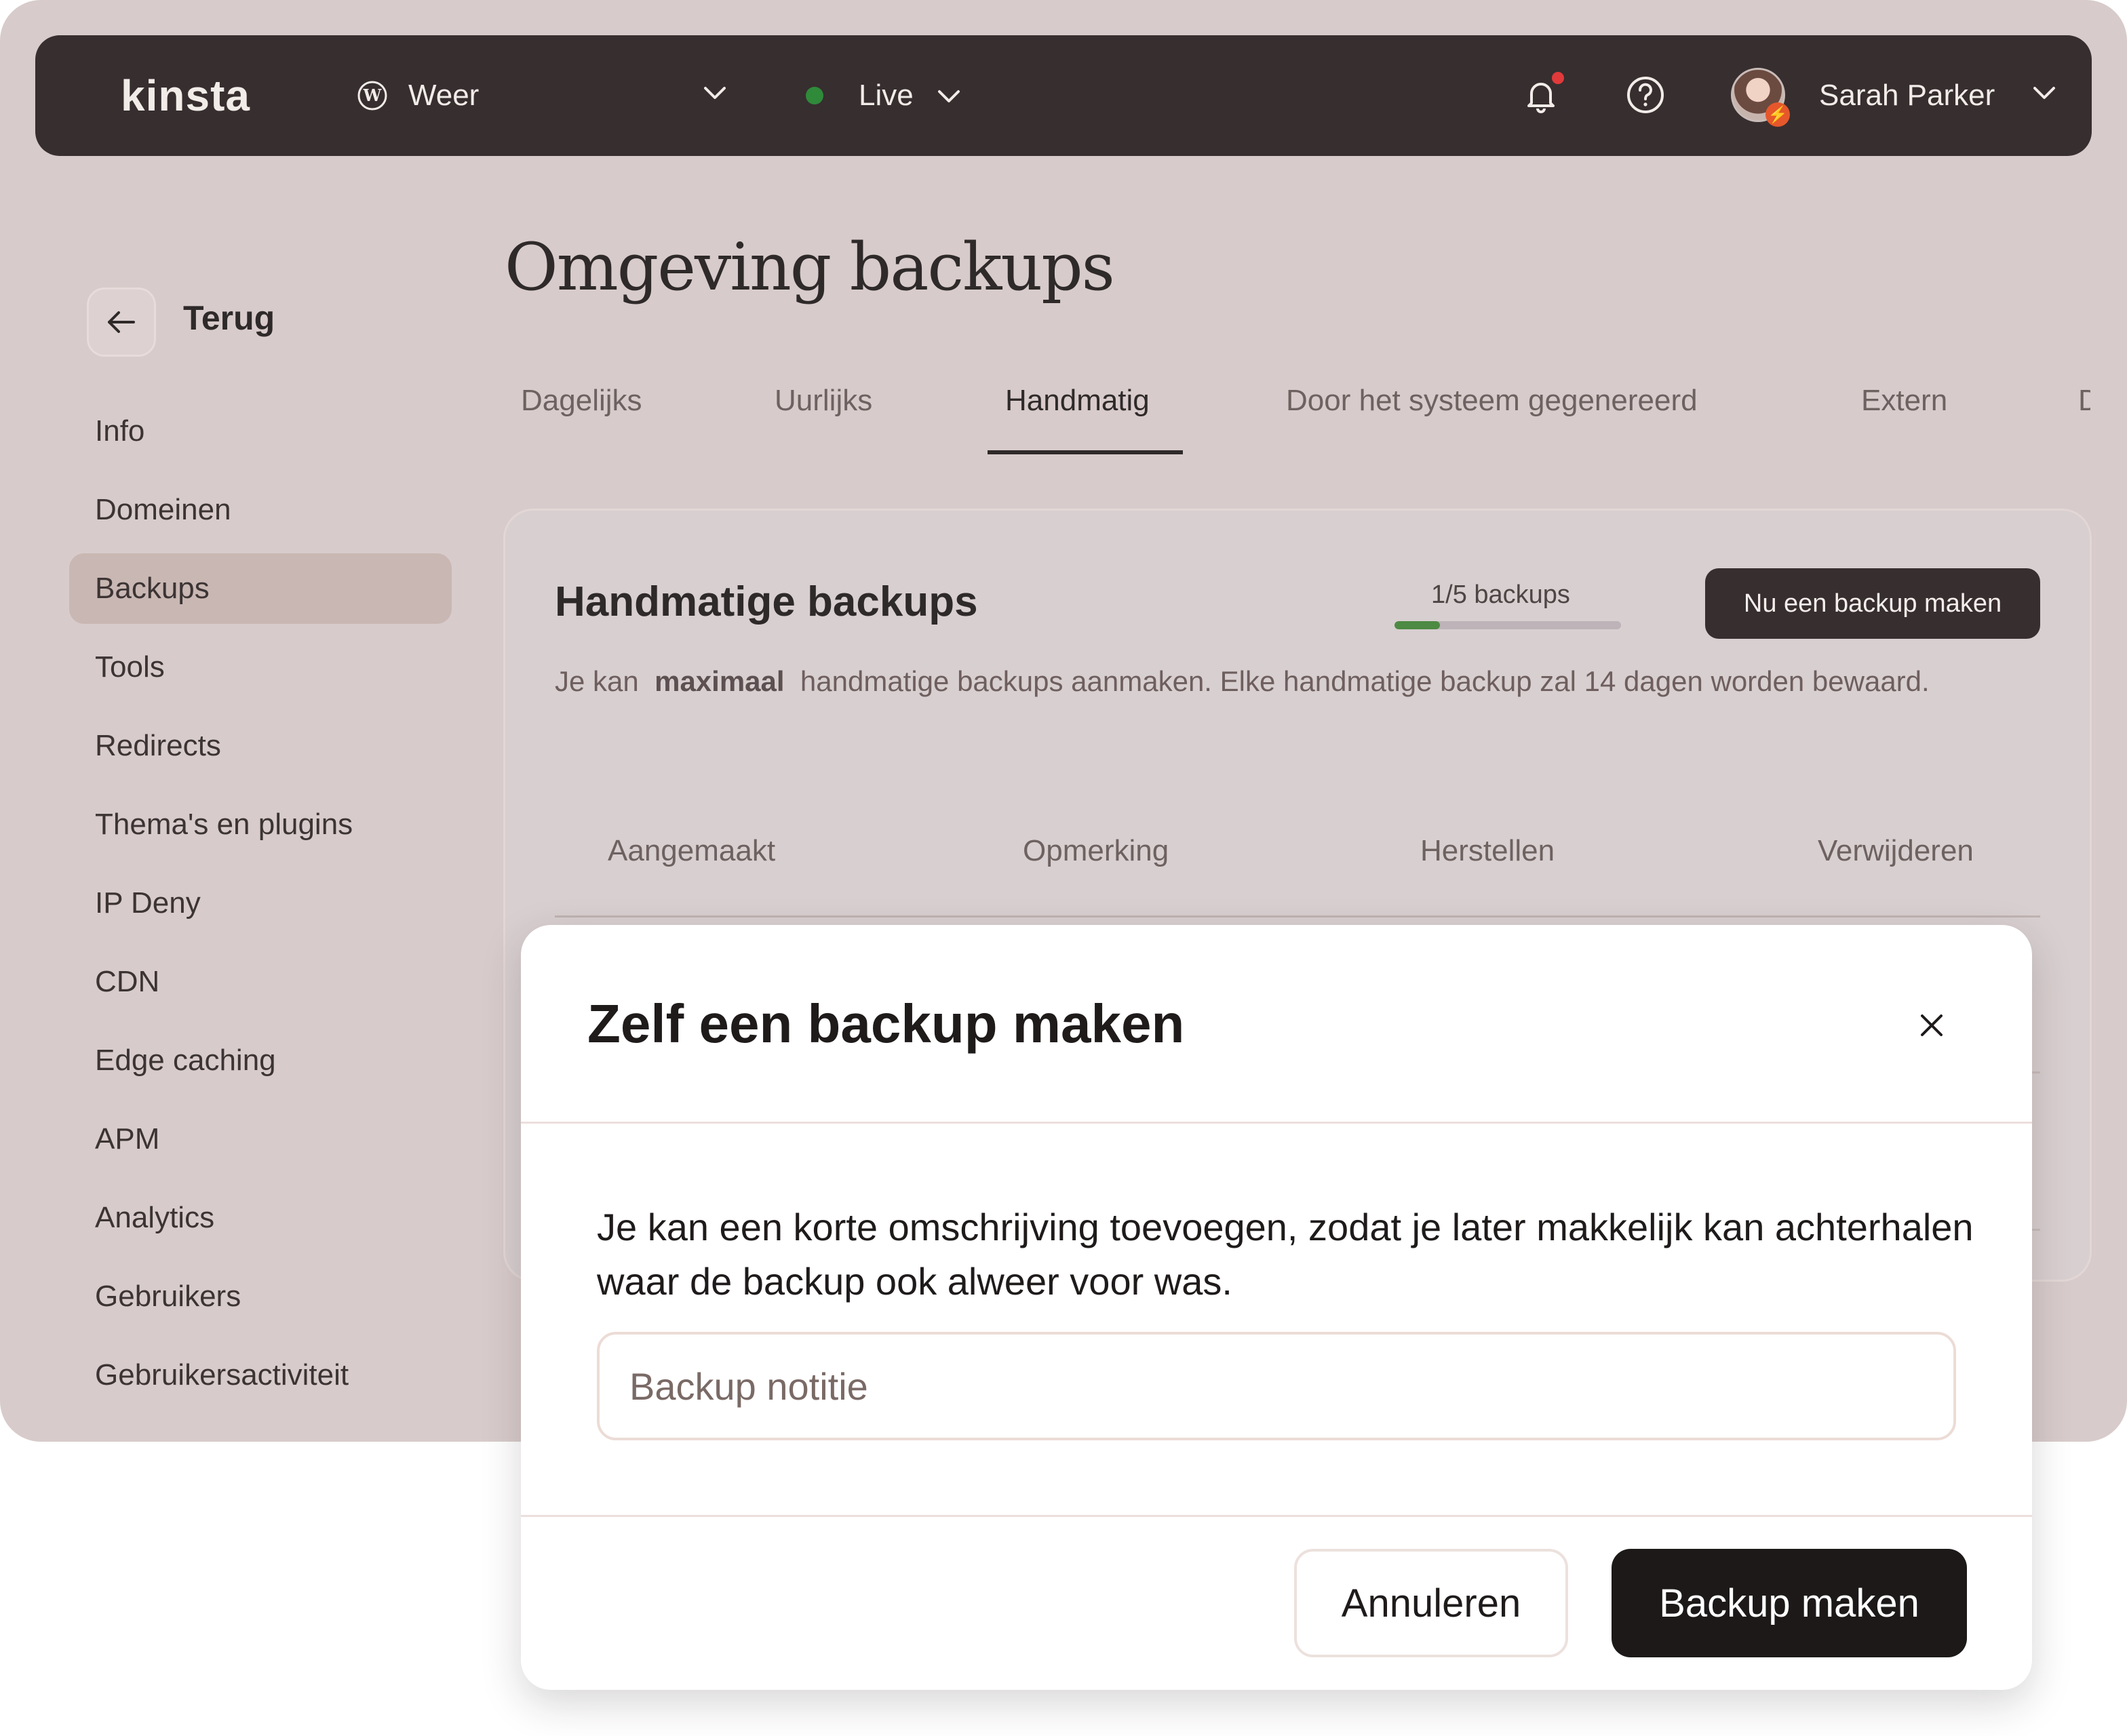  I want to click on sidebar-item-edge-caching: Edge caching, so click(260, 1060).